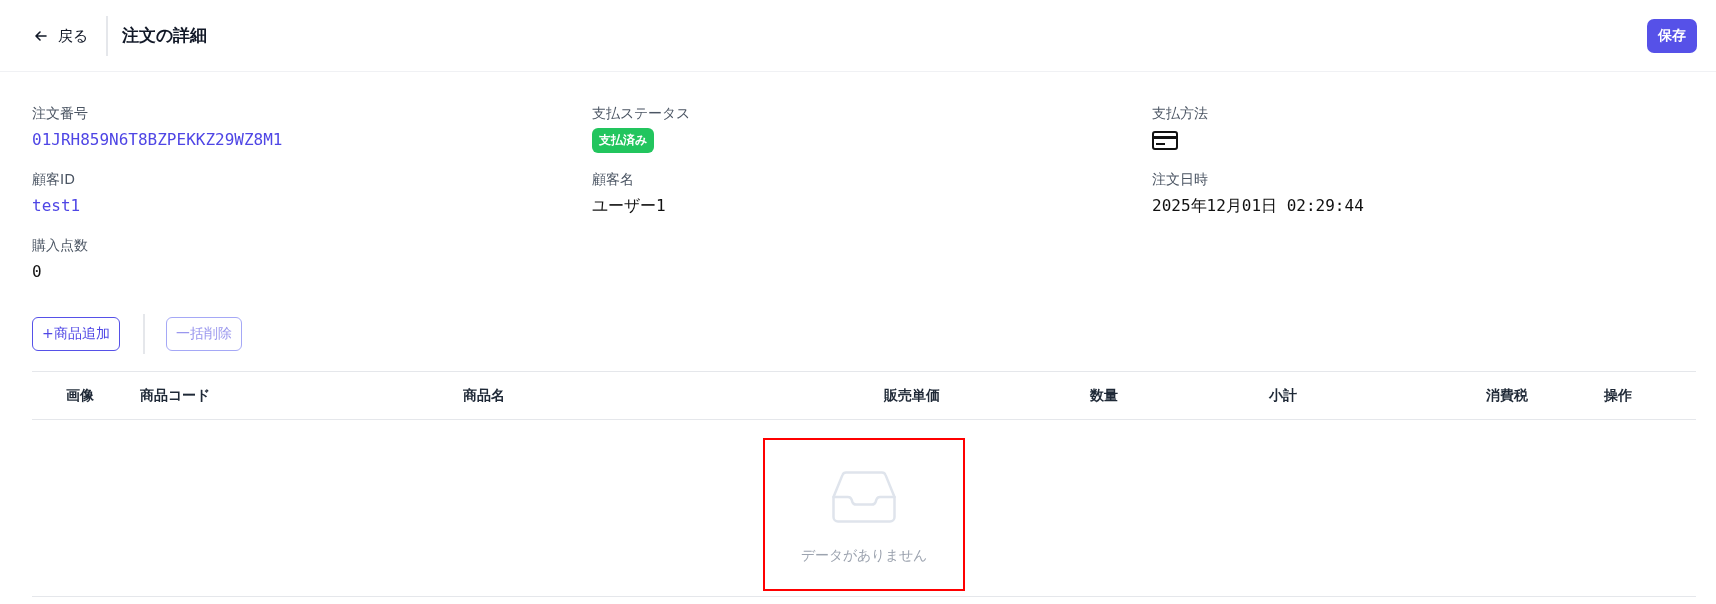 This screenshot has height=604, width=1716. Describe the element at coordinates (60, 113) in the screenshot. I see `detail-label: 注文番号` at that location.